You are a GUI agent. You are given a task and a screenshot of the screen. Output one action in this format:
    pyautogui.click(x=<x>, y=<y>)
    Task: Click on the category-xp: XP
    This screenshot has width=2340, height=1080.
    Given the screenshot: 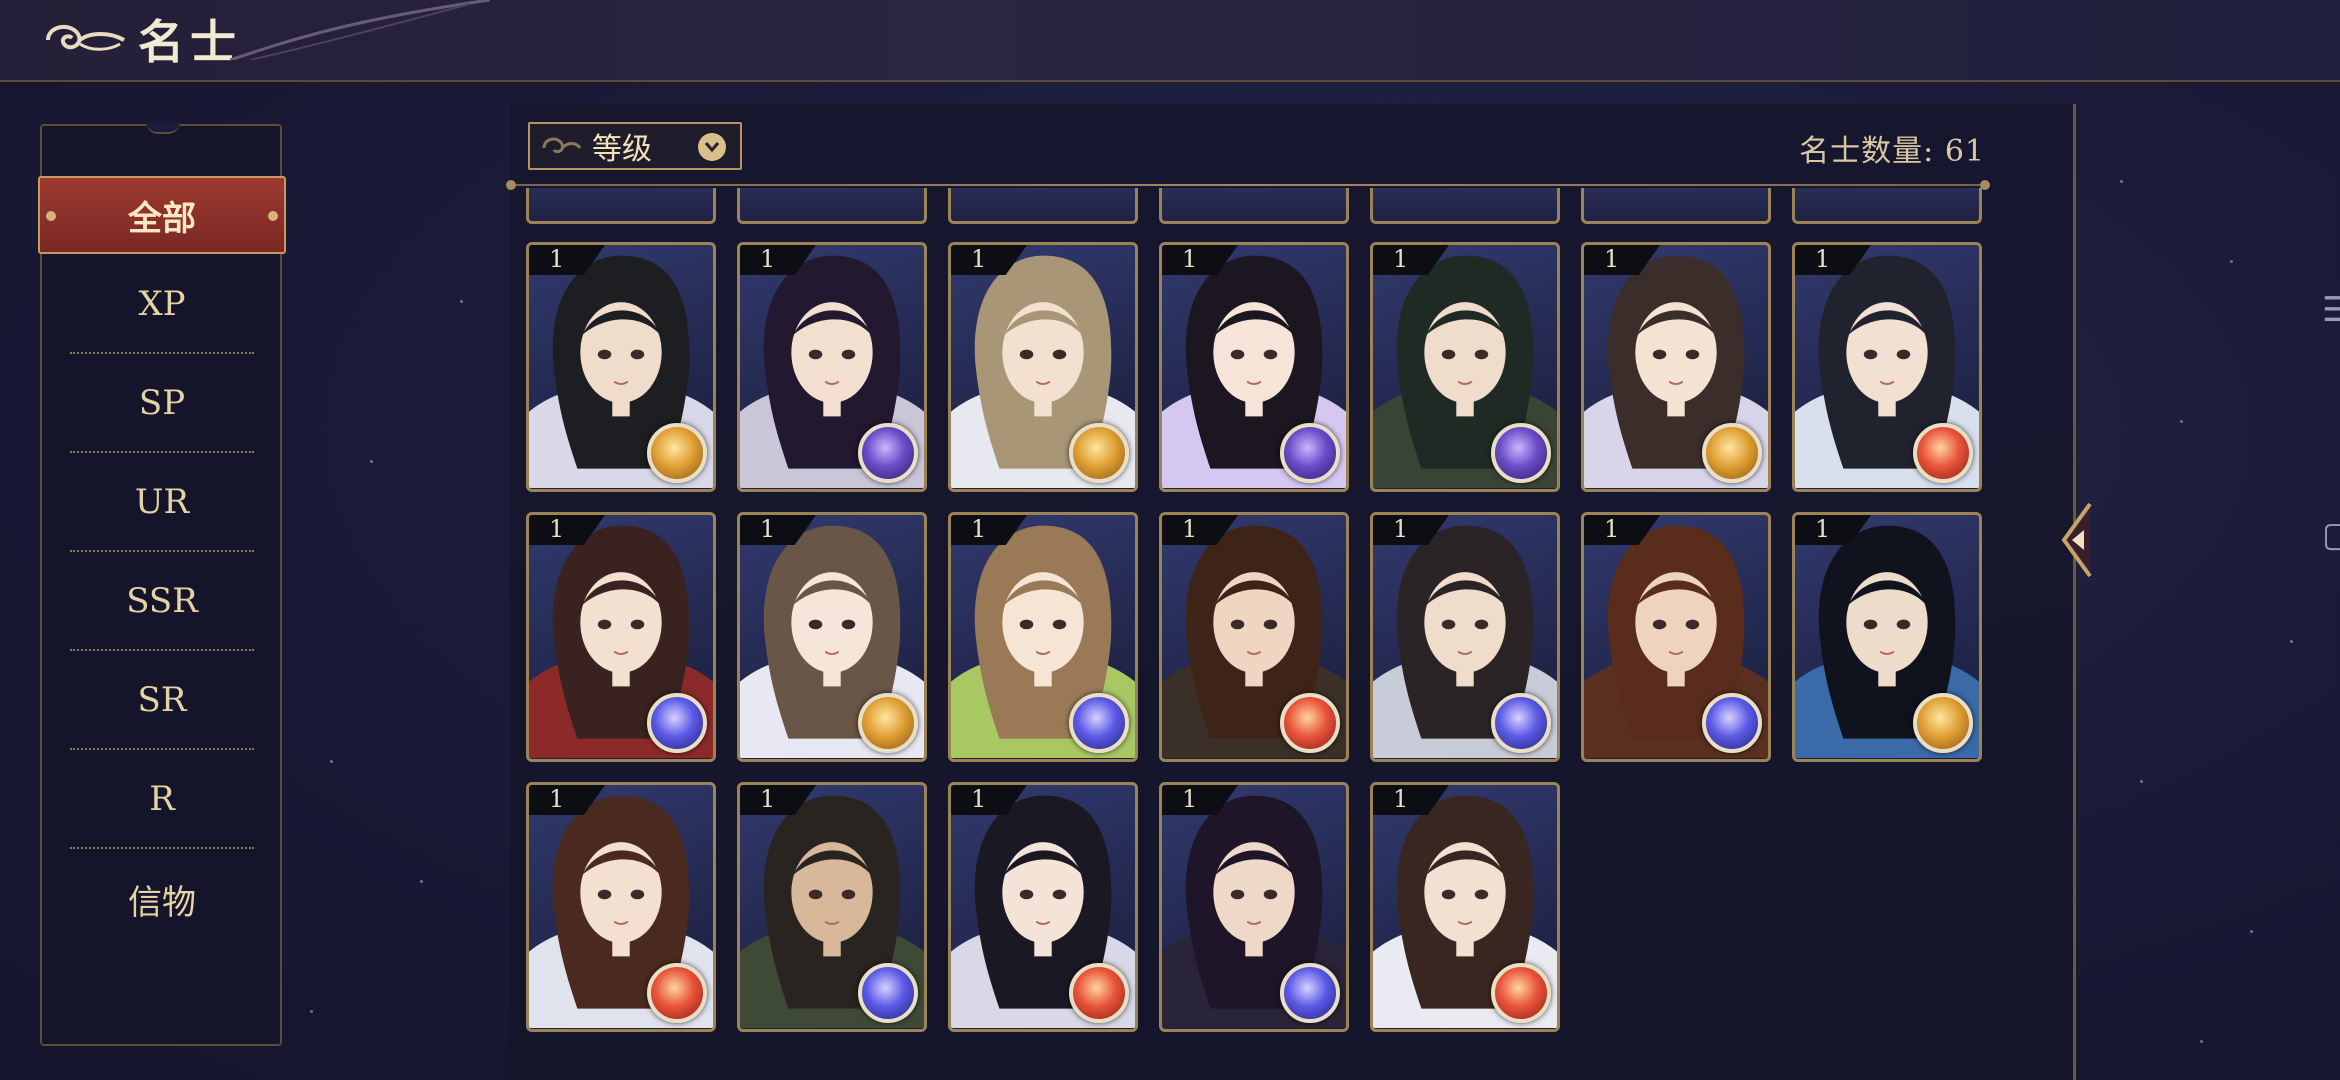 What is the action you would take?
    pyautogui.click(x=162, y=305)
    